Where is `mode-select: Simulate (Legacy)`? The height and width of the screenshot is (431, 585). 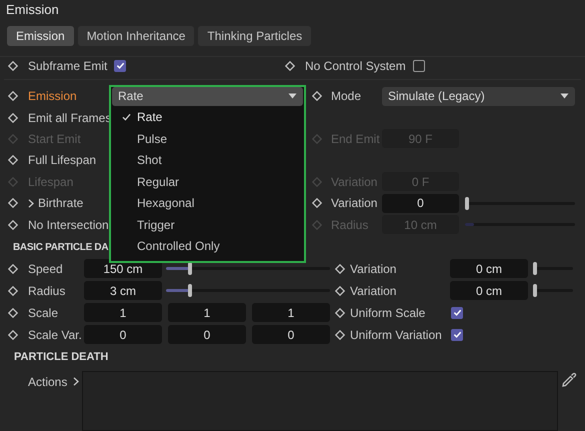
mode-select: Simulate (Legacy) is located at coordinates (478, 96).